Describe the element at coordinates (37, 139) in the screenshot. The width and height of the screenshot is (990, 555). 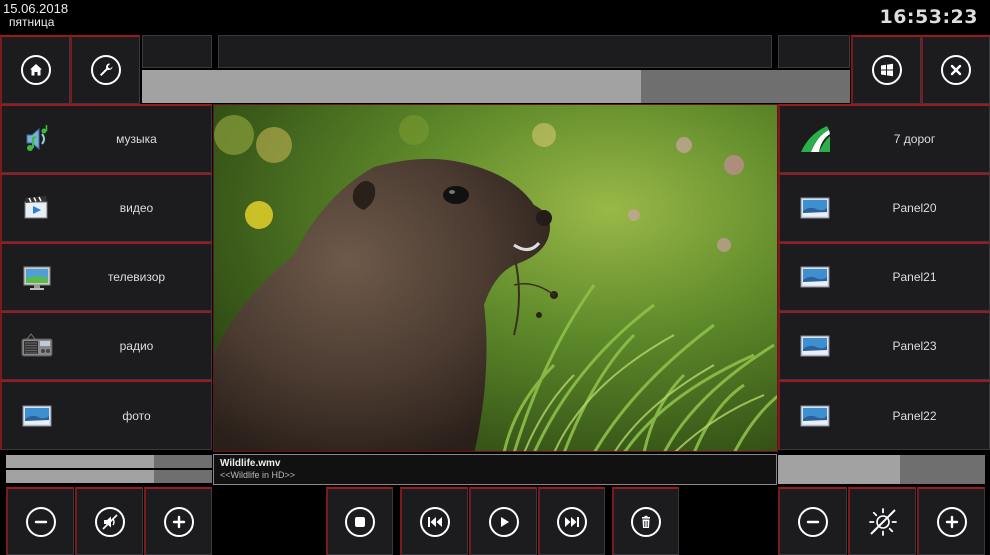
I see `music-speaker-icon` at that location.